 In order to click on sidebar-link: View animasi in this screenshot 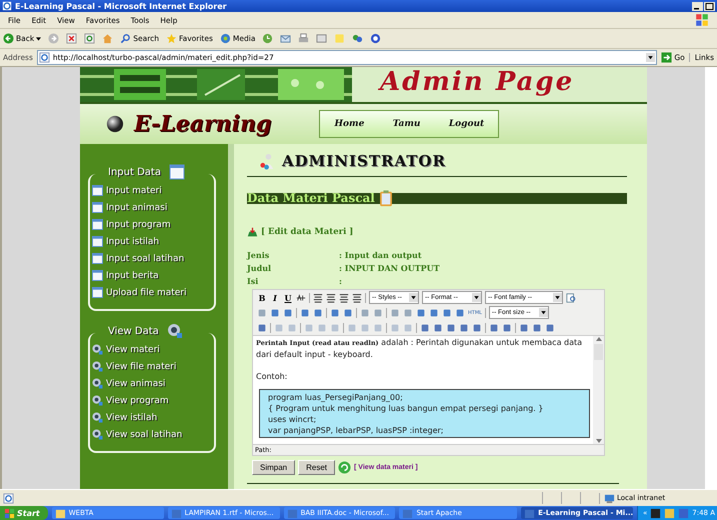, I will do `click(151, 383)`.